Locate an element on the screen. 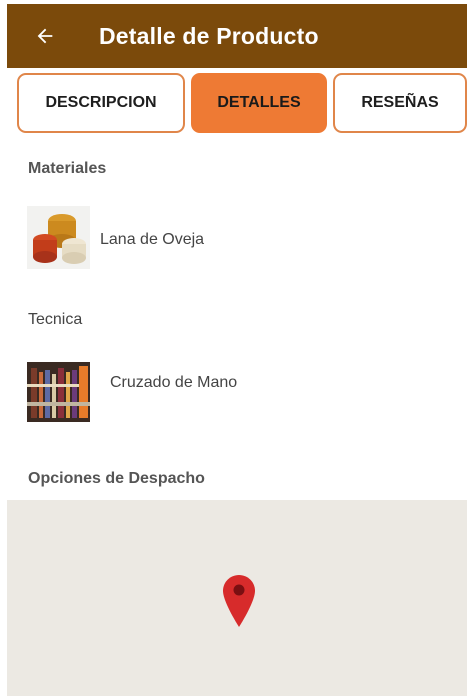 The height and width of the screenshot is (696, 467). back-button is located at coordinates (45, 36).